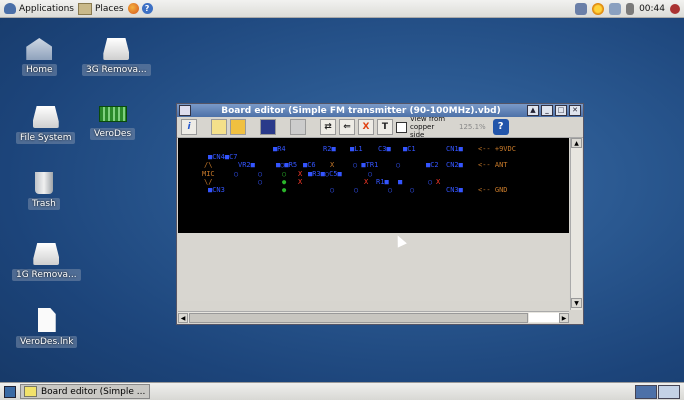  Describe the element at coordinates (46, 138) in the screenshot. I see `desktop-icon-label: File System` at that location.